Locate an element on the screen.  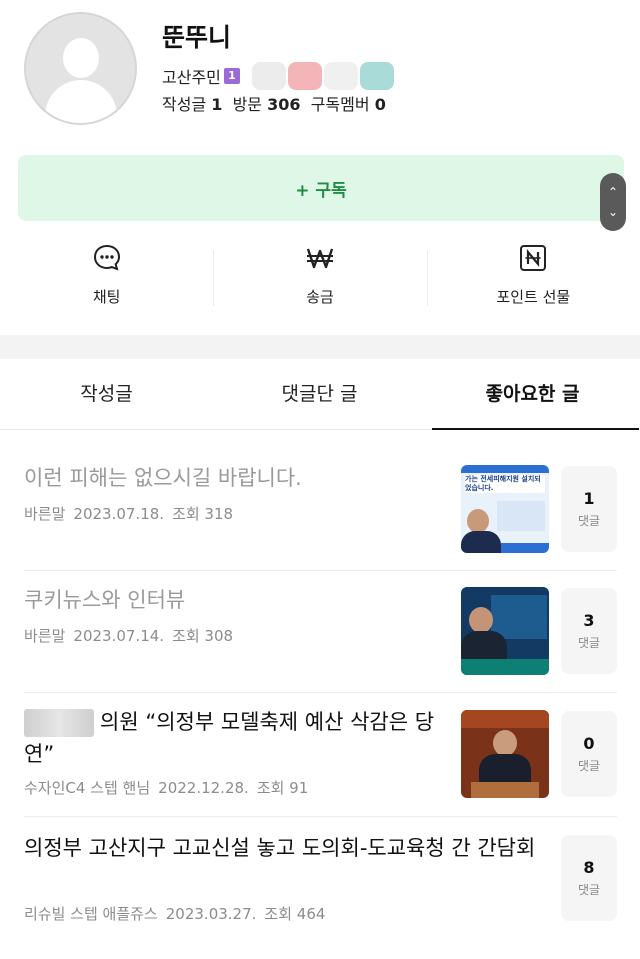
point-gift-label: 포인트 선물 is located at coordinates (533, 297).